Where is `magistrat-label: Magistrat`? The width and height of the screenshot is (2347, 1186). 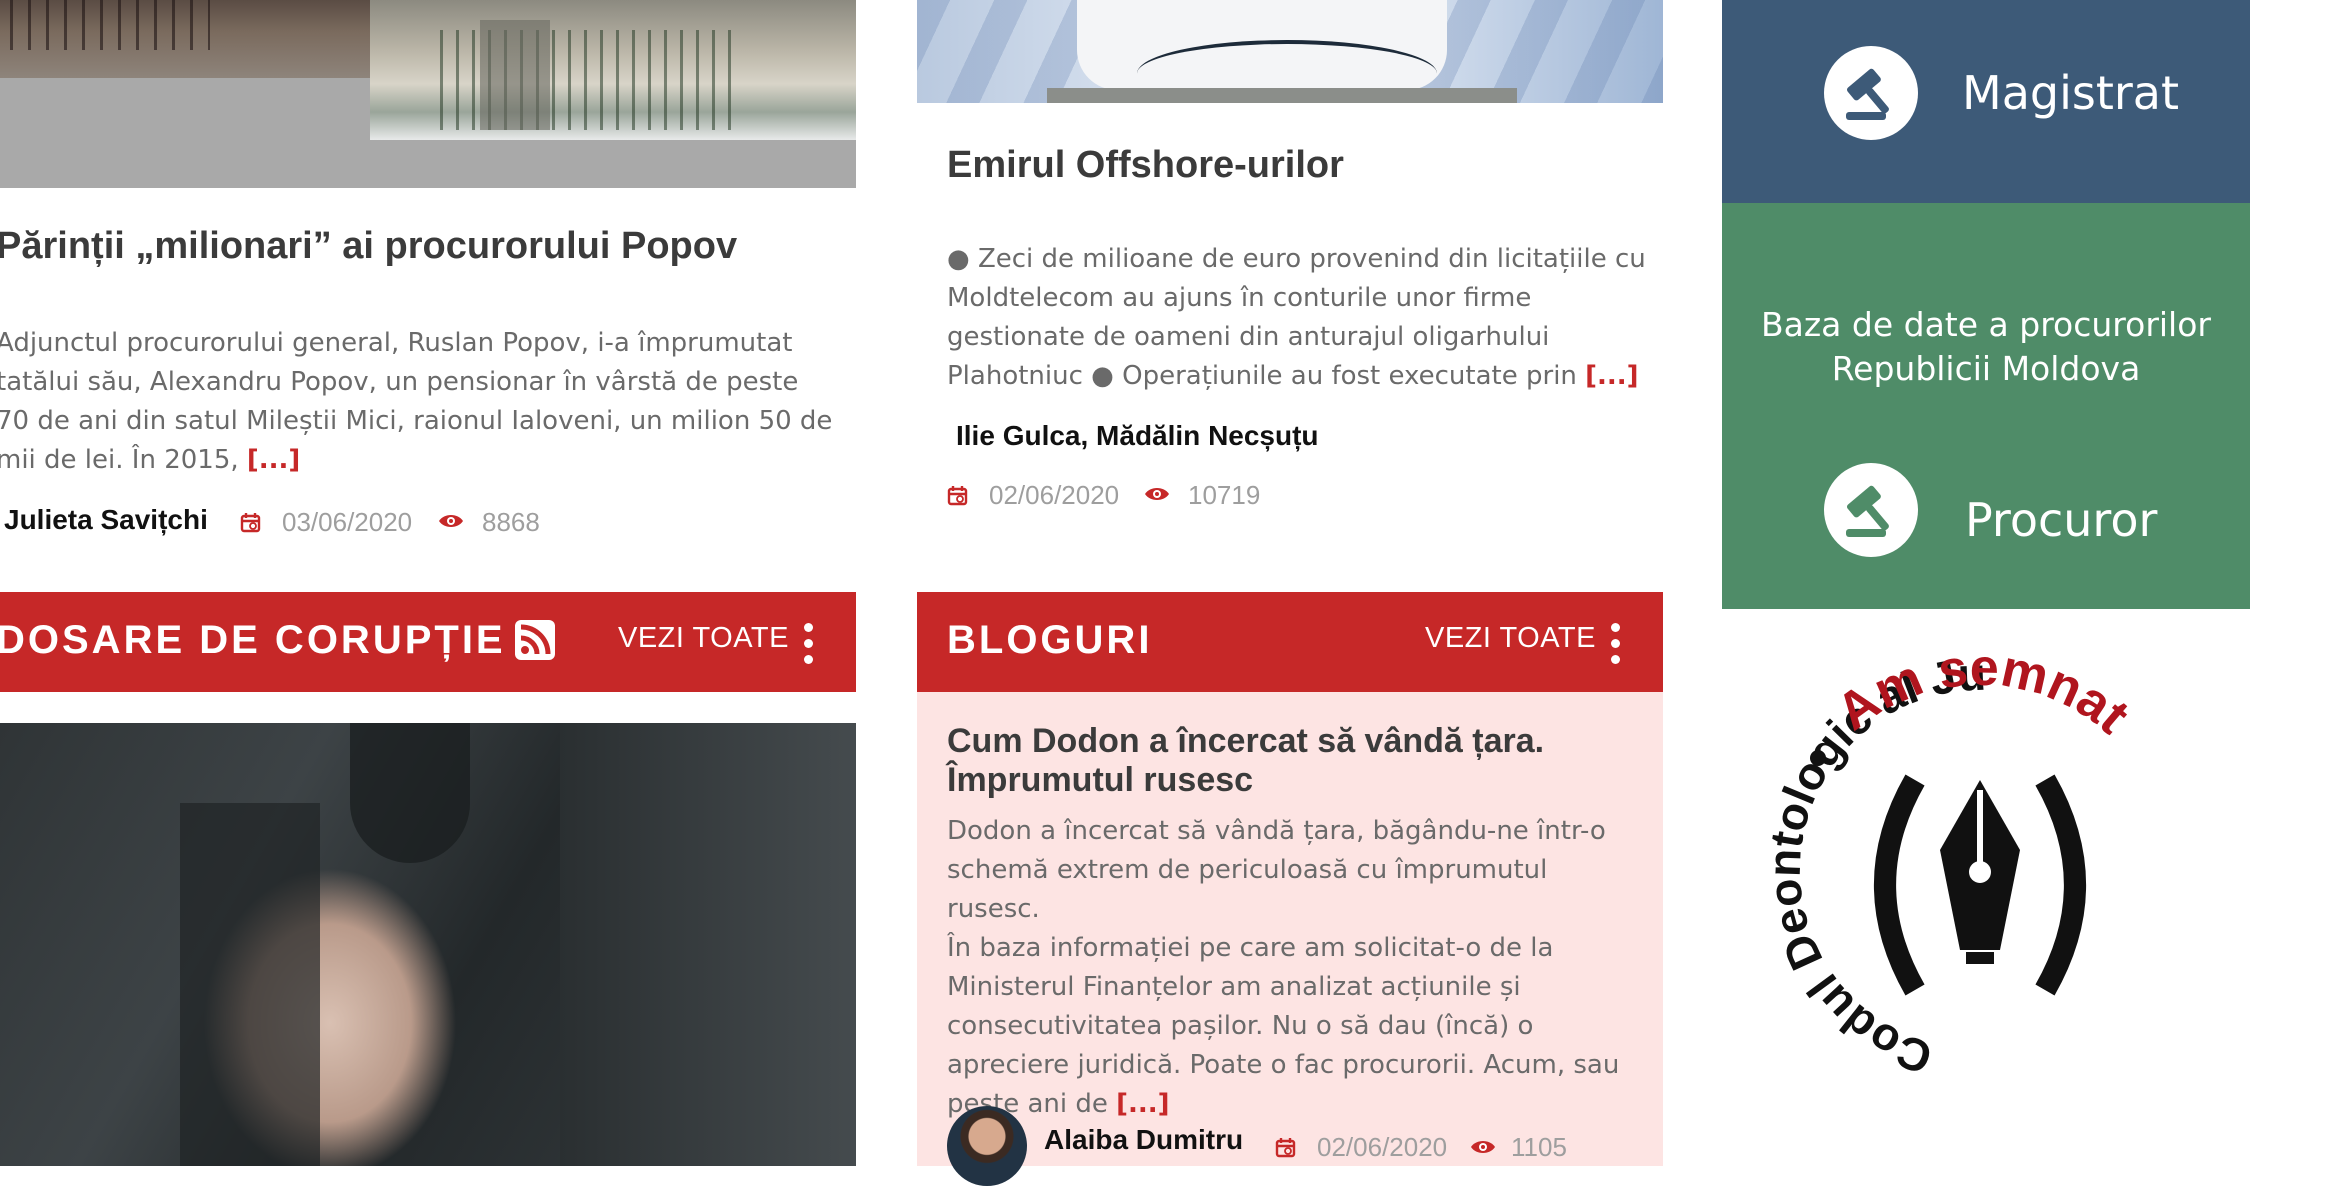
magistrat-label: Magistrat is located at coordinates (2070, 93).